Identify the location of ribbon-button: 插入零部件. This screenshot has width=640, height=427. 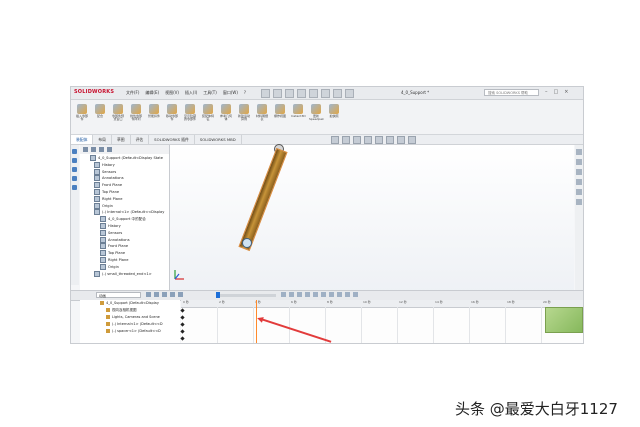
(82, 113).